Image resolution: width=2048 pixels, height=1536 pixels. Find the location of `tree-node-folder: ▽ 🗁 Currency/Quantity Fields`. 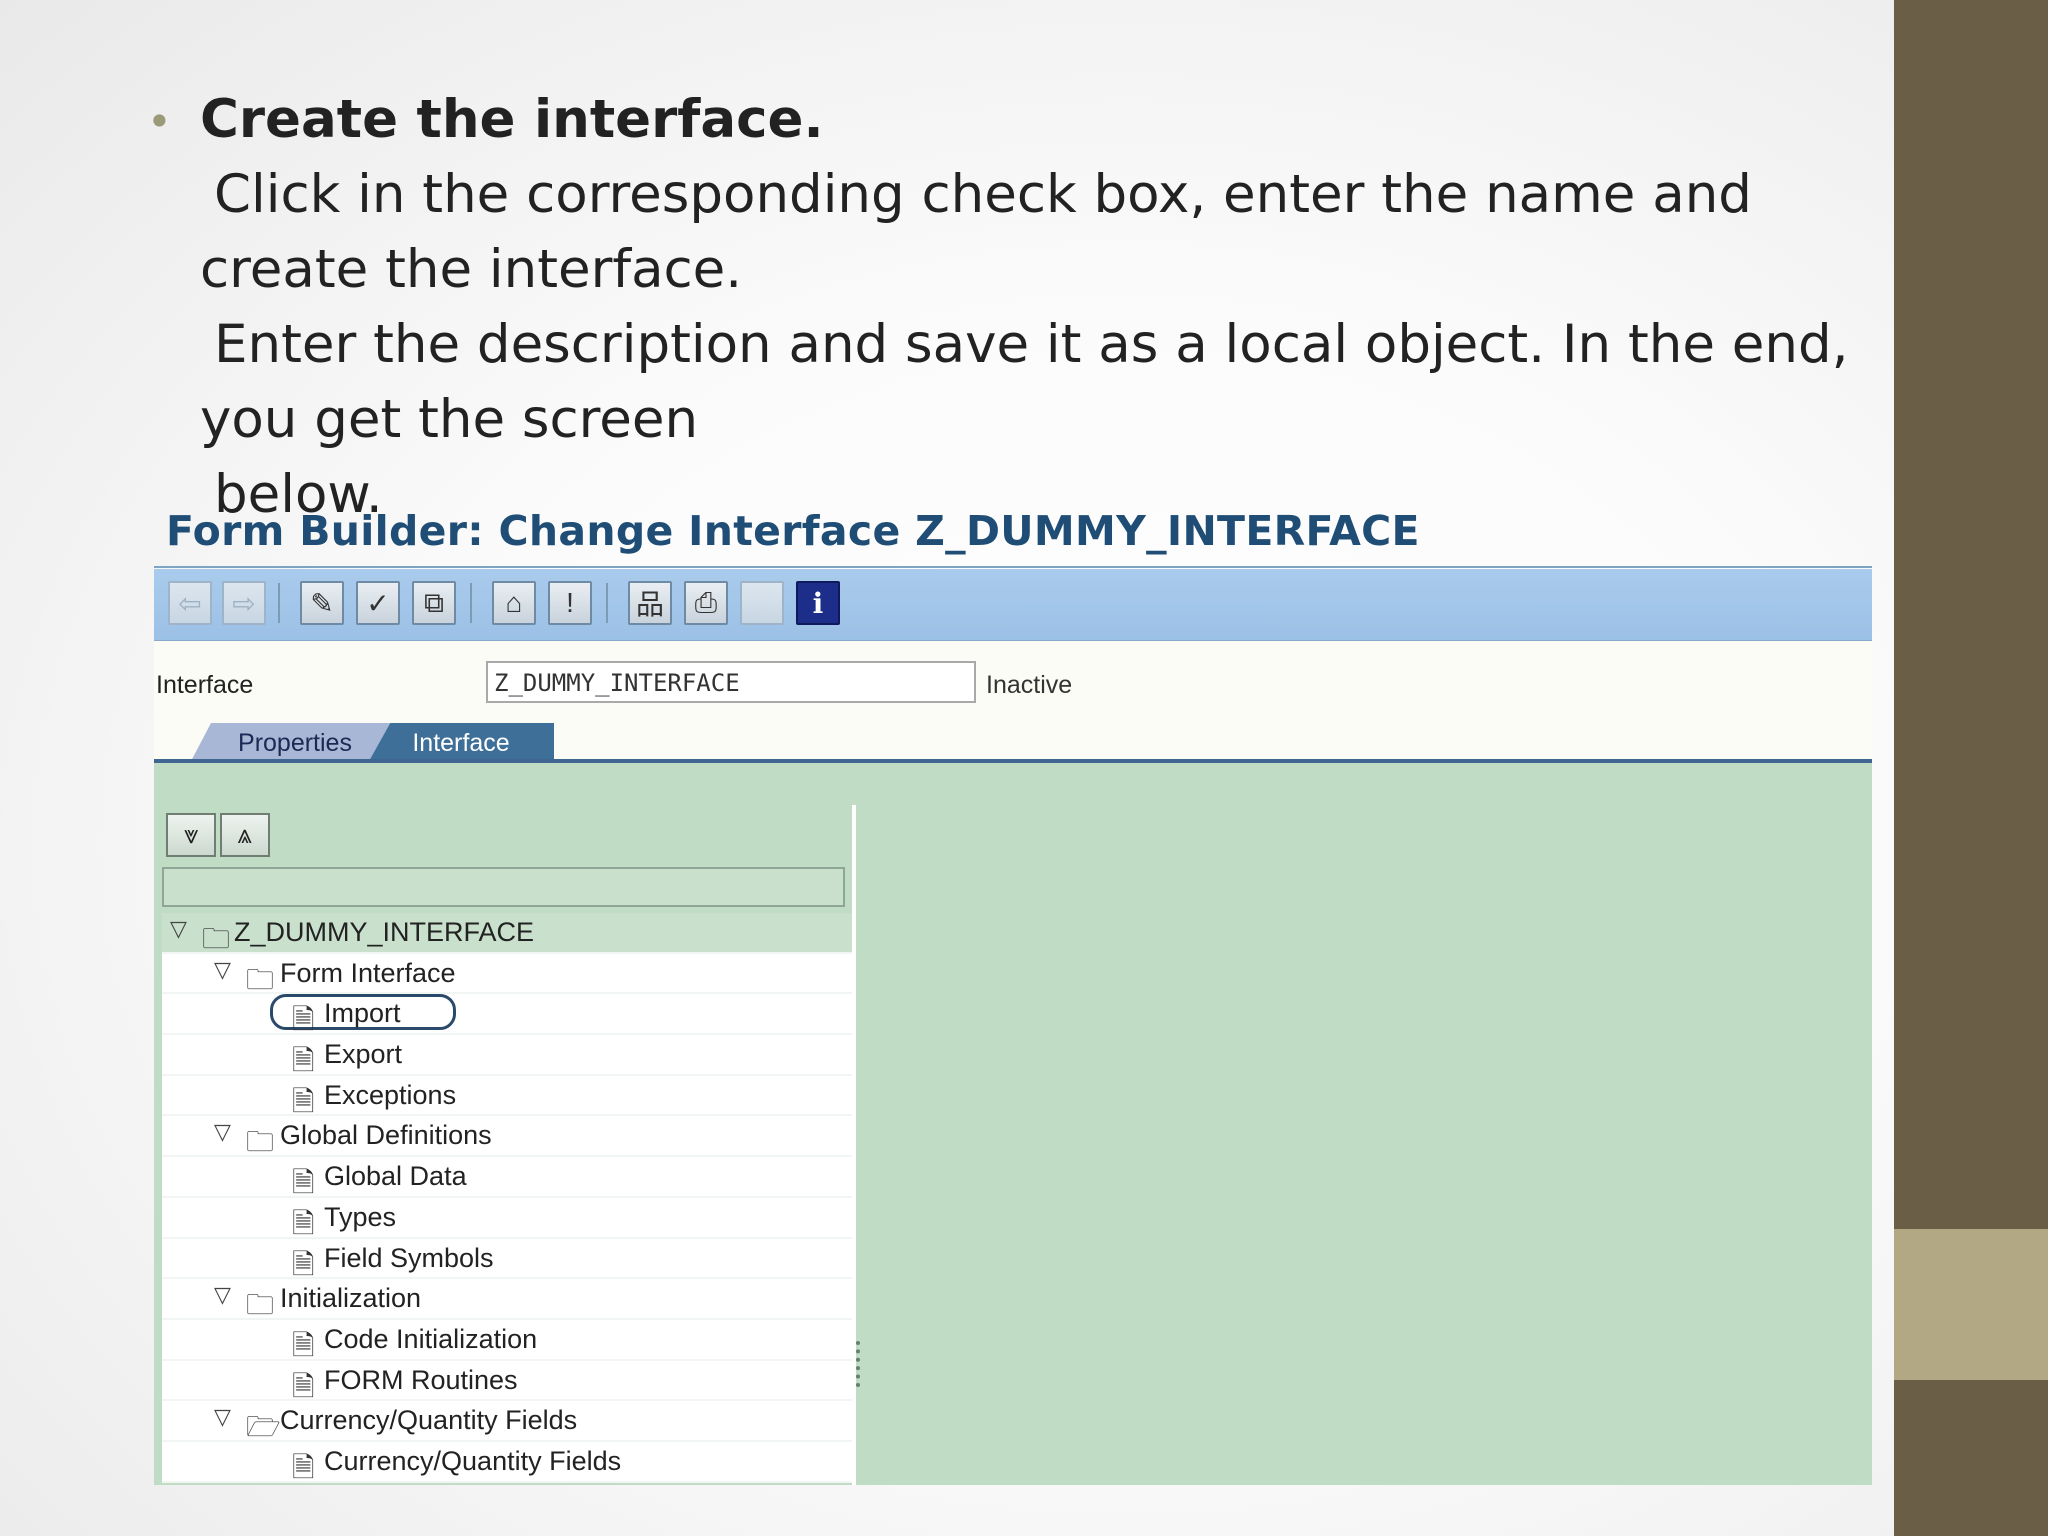

tree-node-folder: ▽ 🗁 Currency/Quantity Fields is located at coordinates (507, 1421).